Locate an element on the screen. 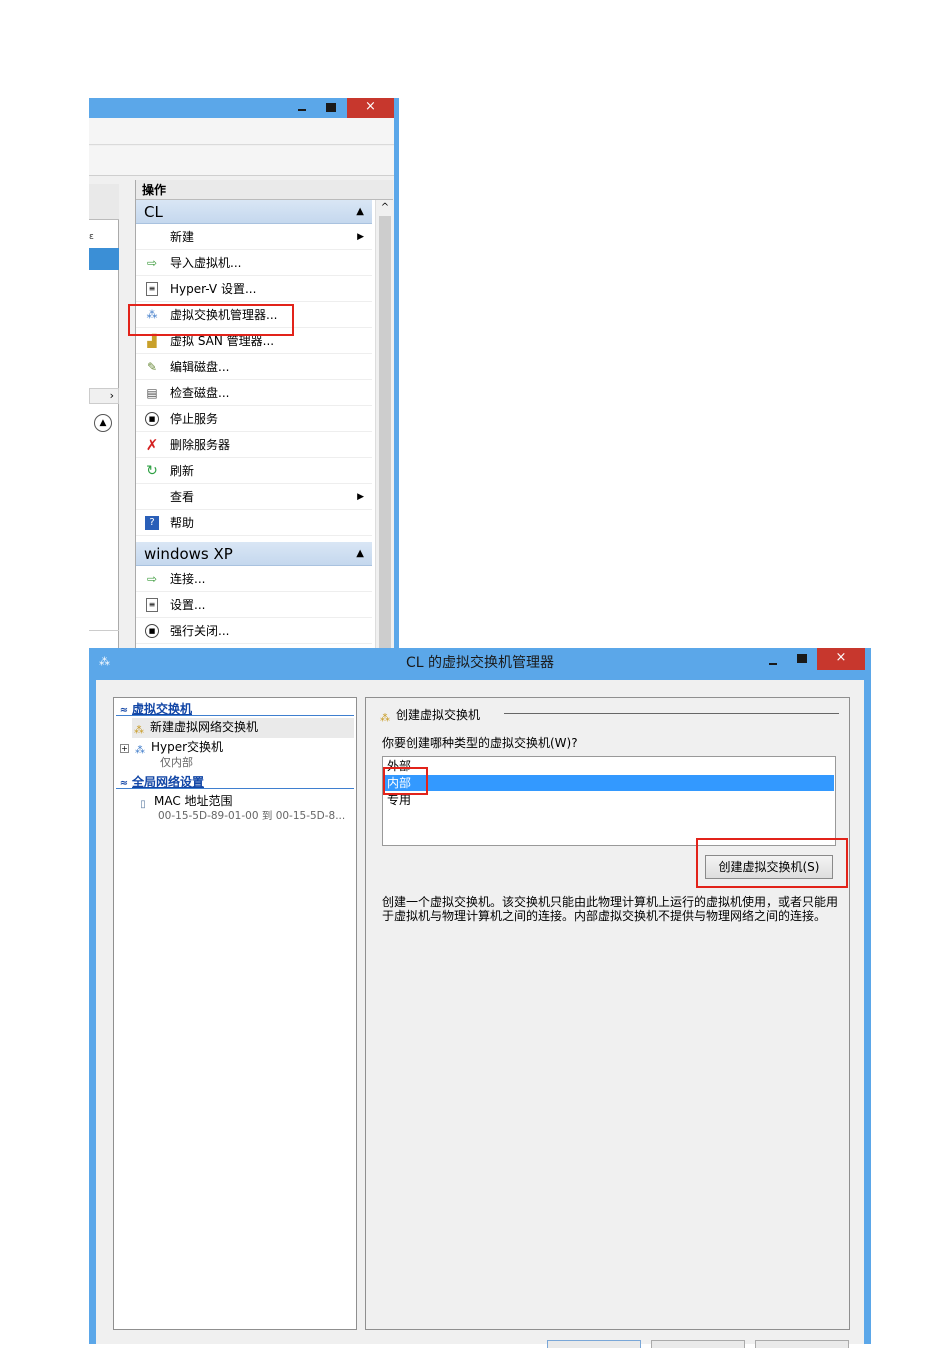 The height and width of the screenshot is (1348, 950). network-switch-icon: ⁂ is located at coordinates (140, 750).